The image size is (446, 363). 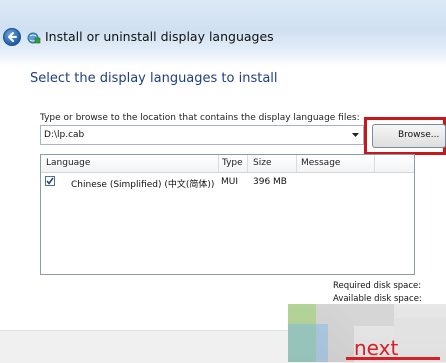 What do you see at coordinates (377, 299) in the screenshot?
I see `available-disk-space-label: Available disk space:` at bounding box center [377, 299].